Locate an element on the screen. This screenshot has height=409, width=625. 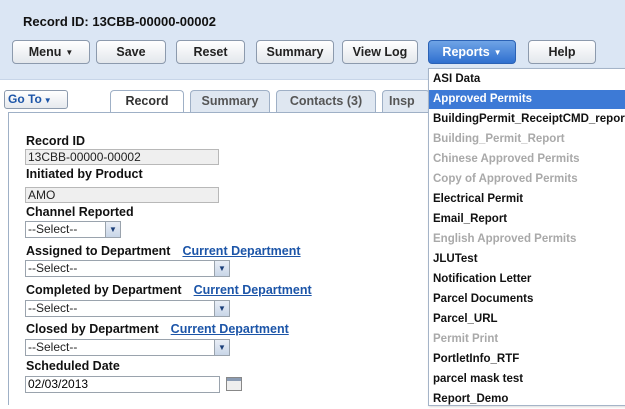
help-button: Help is located at coordinates (562, 52).